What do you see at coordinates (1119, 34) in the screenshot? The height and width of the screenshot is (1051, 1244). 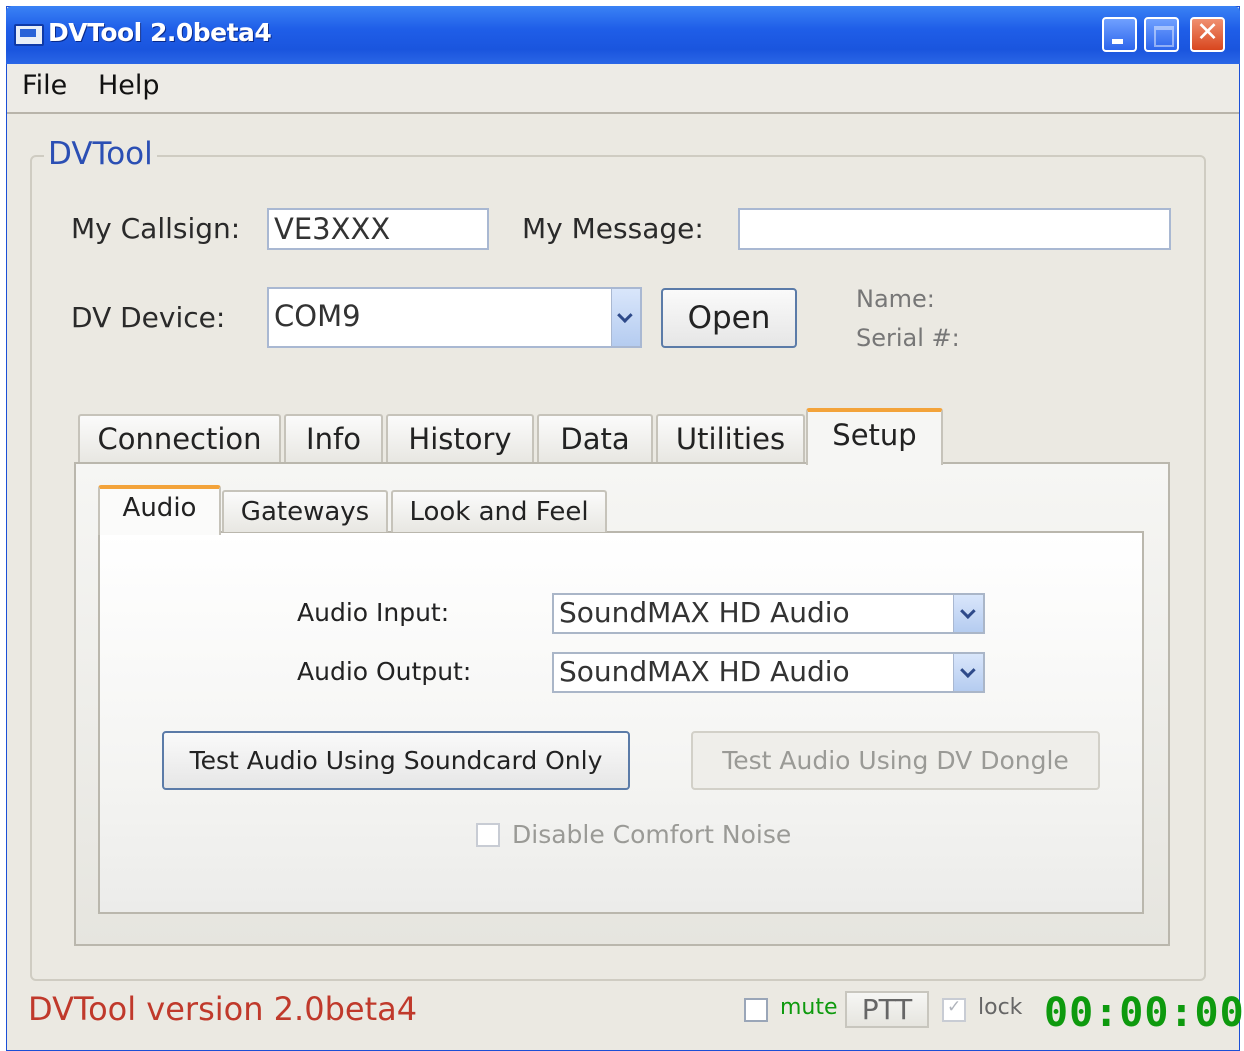 I see `minimize-button` at bounding box center [1119, 34].